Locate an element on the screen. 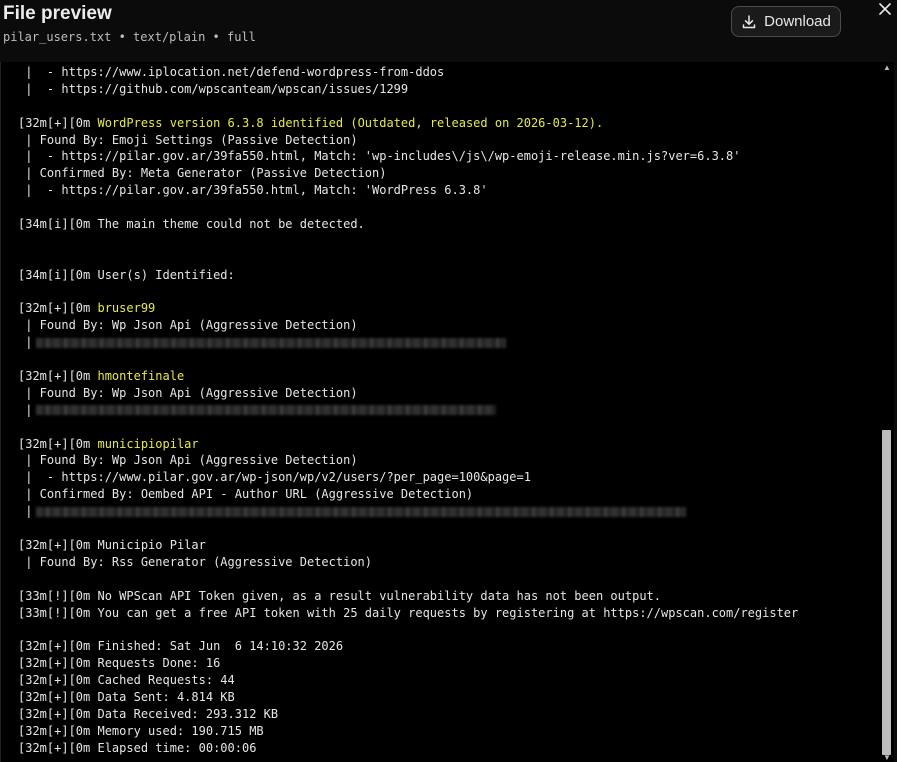 This screenshot has width=897, height=762. close-button is located at coordinates (885, 11).